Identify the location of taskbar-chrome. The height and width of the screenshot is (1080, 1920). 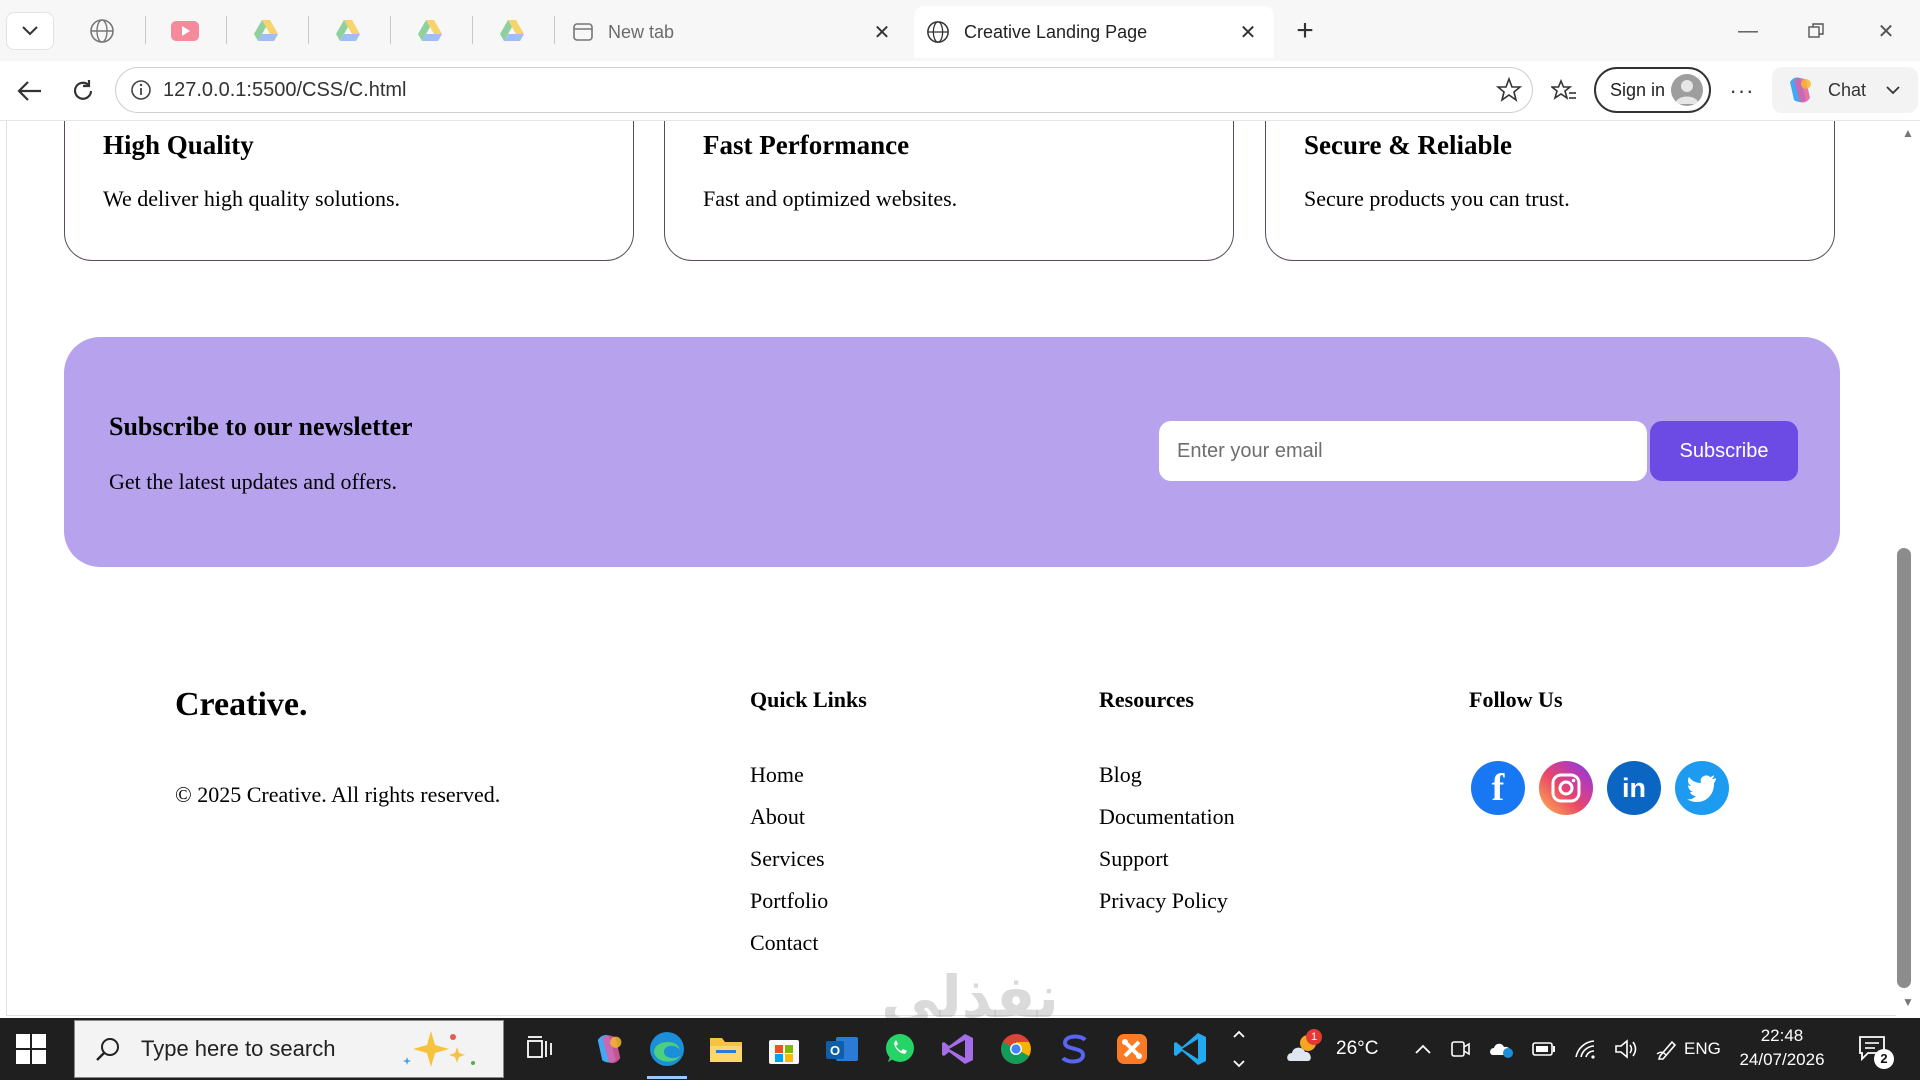
(1016, 1049).